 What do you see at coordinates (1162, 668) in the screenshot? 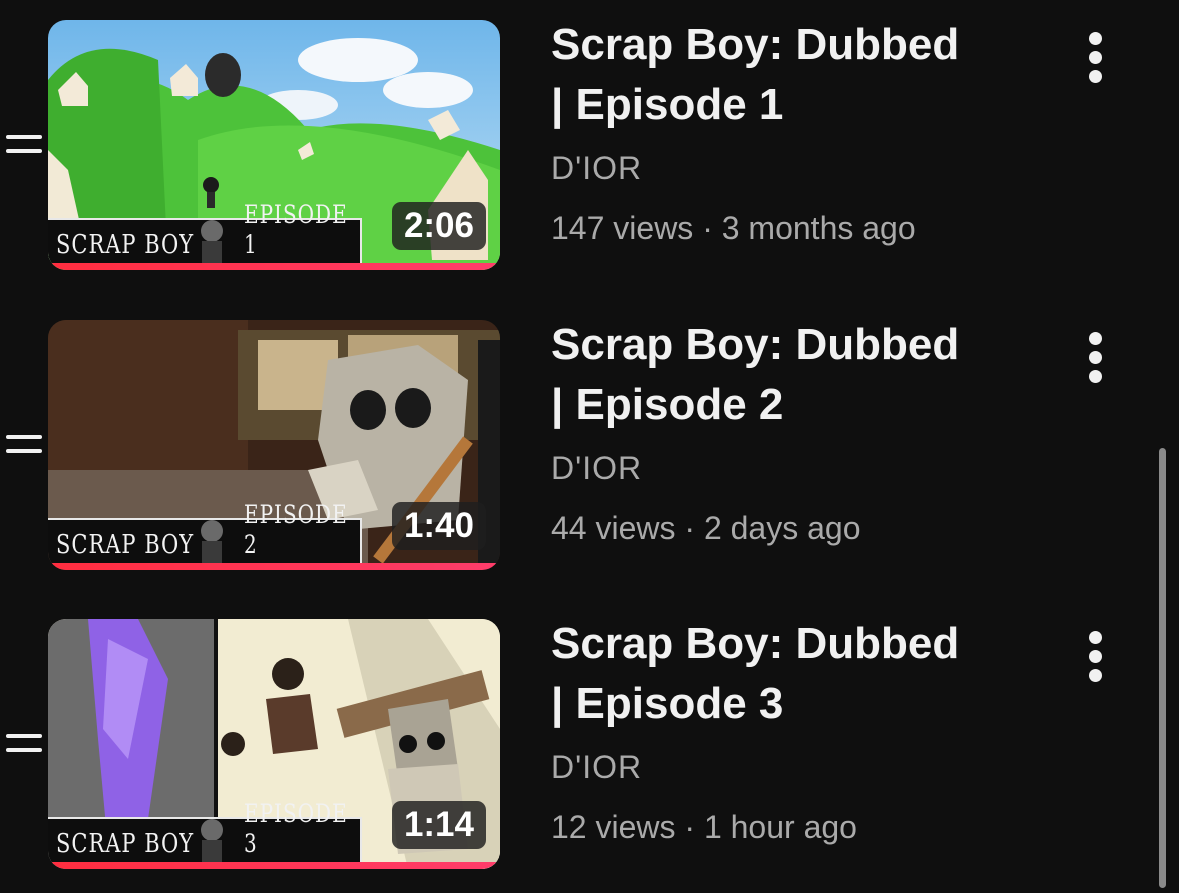
I see `scrollbar` at bounding box center [1162, 668].